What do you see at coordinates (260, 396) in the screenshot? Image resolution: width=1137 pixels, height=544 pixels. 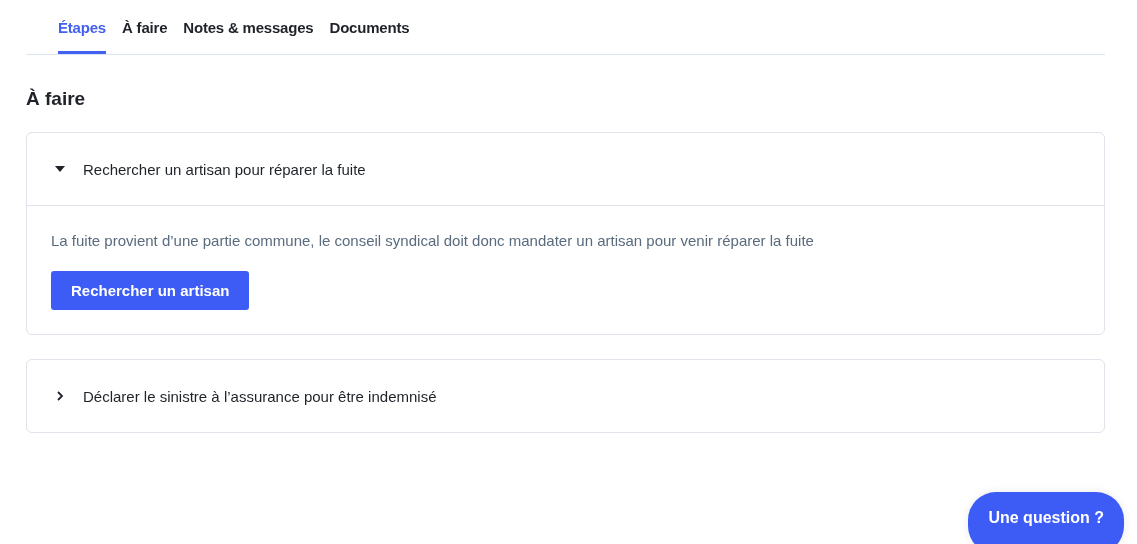 I see `task-title: Déclarer le sinistre à l’assurance pour être indemnisé` at bounding box center [260, 396].